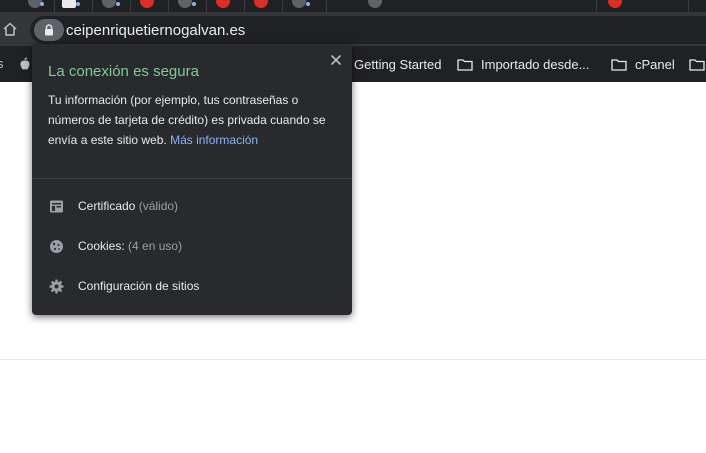  Describe the element at coordinates (192, 207) in the screenshot. I see `certificate-row: Certificado (válido)` at that location.